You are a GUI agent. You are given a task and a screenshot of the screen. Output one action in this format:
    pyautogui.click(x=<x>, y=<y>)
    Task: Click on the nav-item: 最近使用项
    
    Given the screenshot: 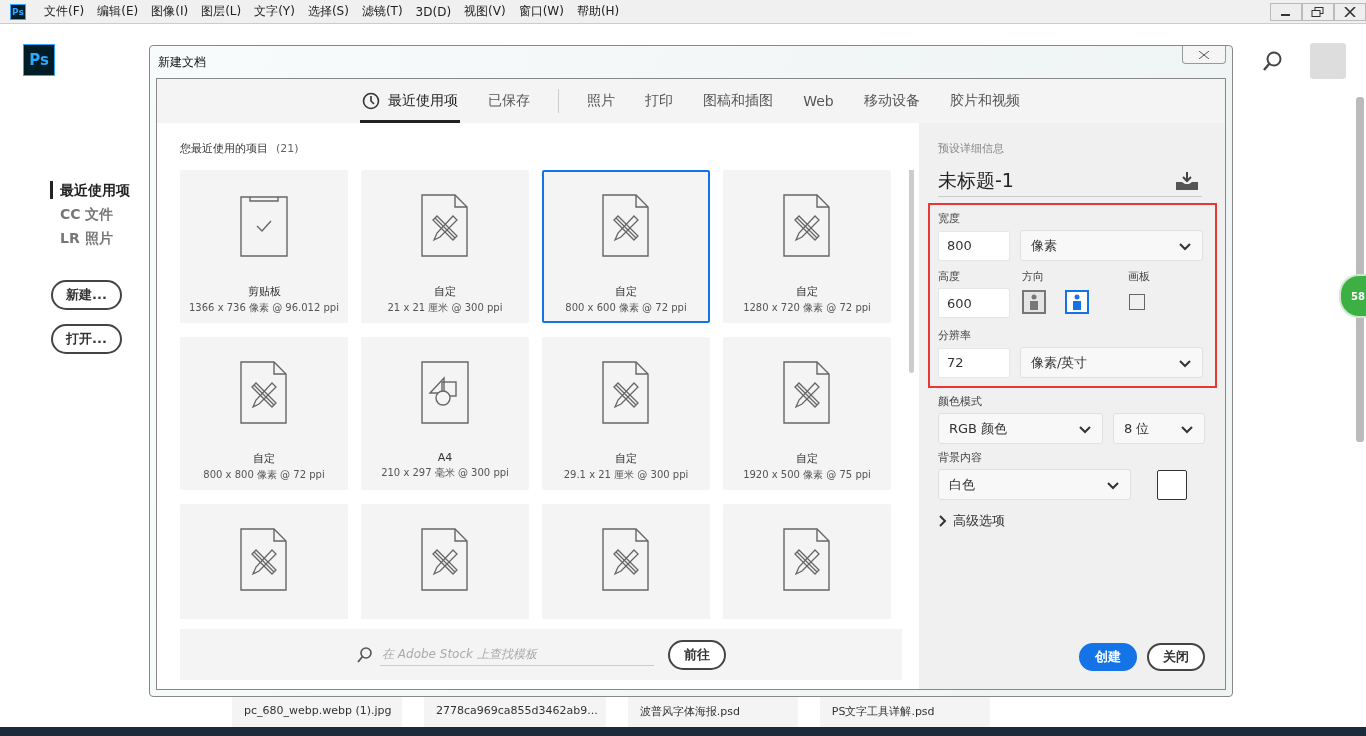 What is the action you would take?
    pyautogui.click(x=90, y=190)
    